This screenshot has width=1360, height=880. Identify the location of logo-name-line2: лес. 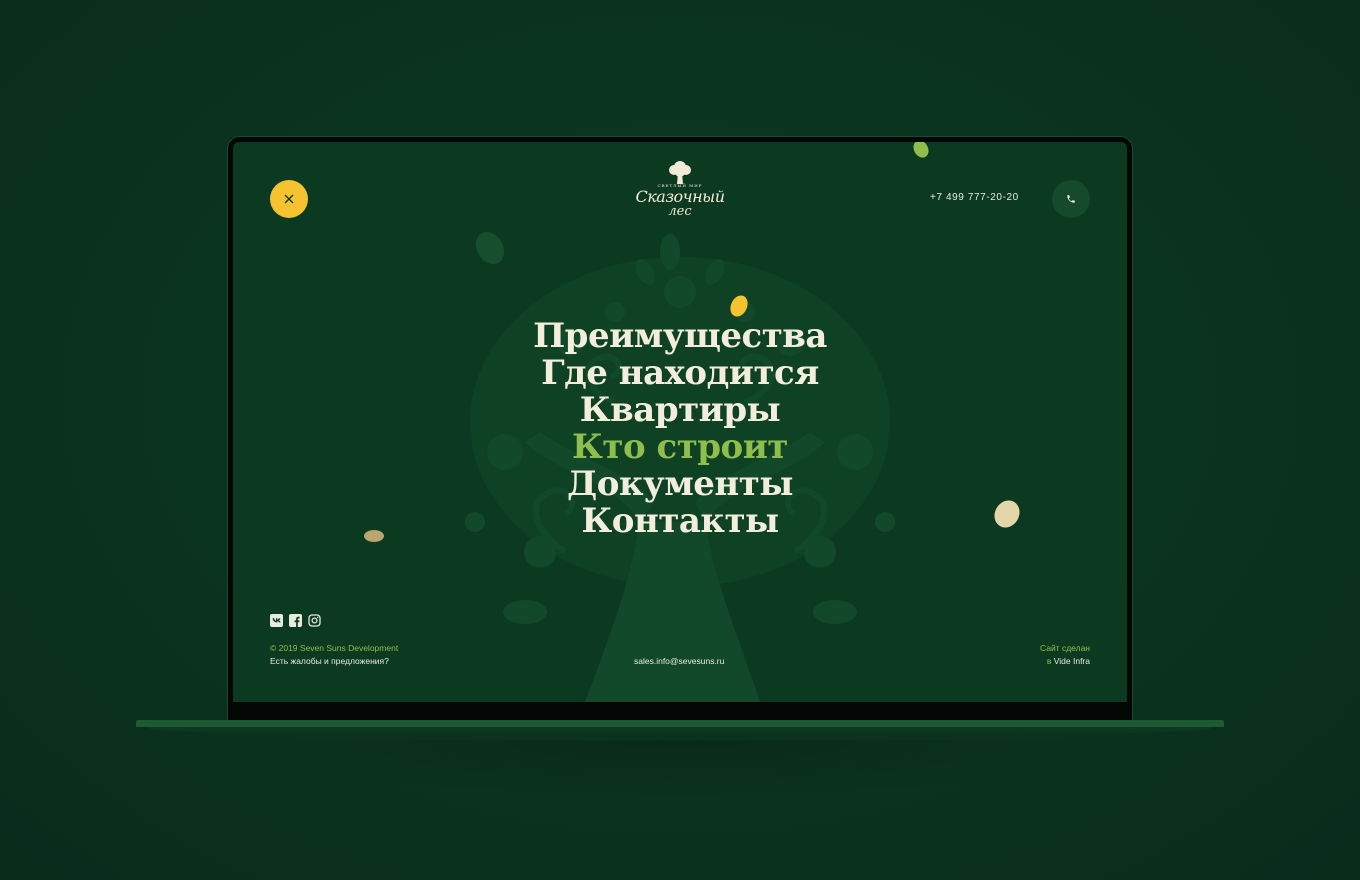
(680, 211).